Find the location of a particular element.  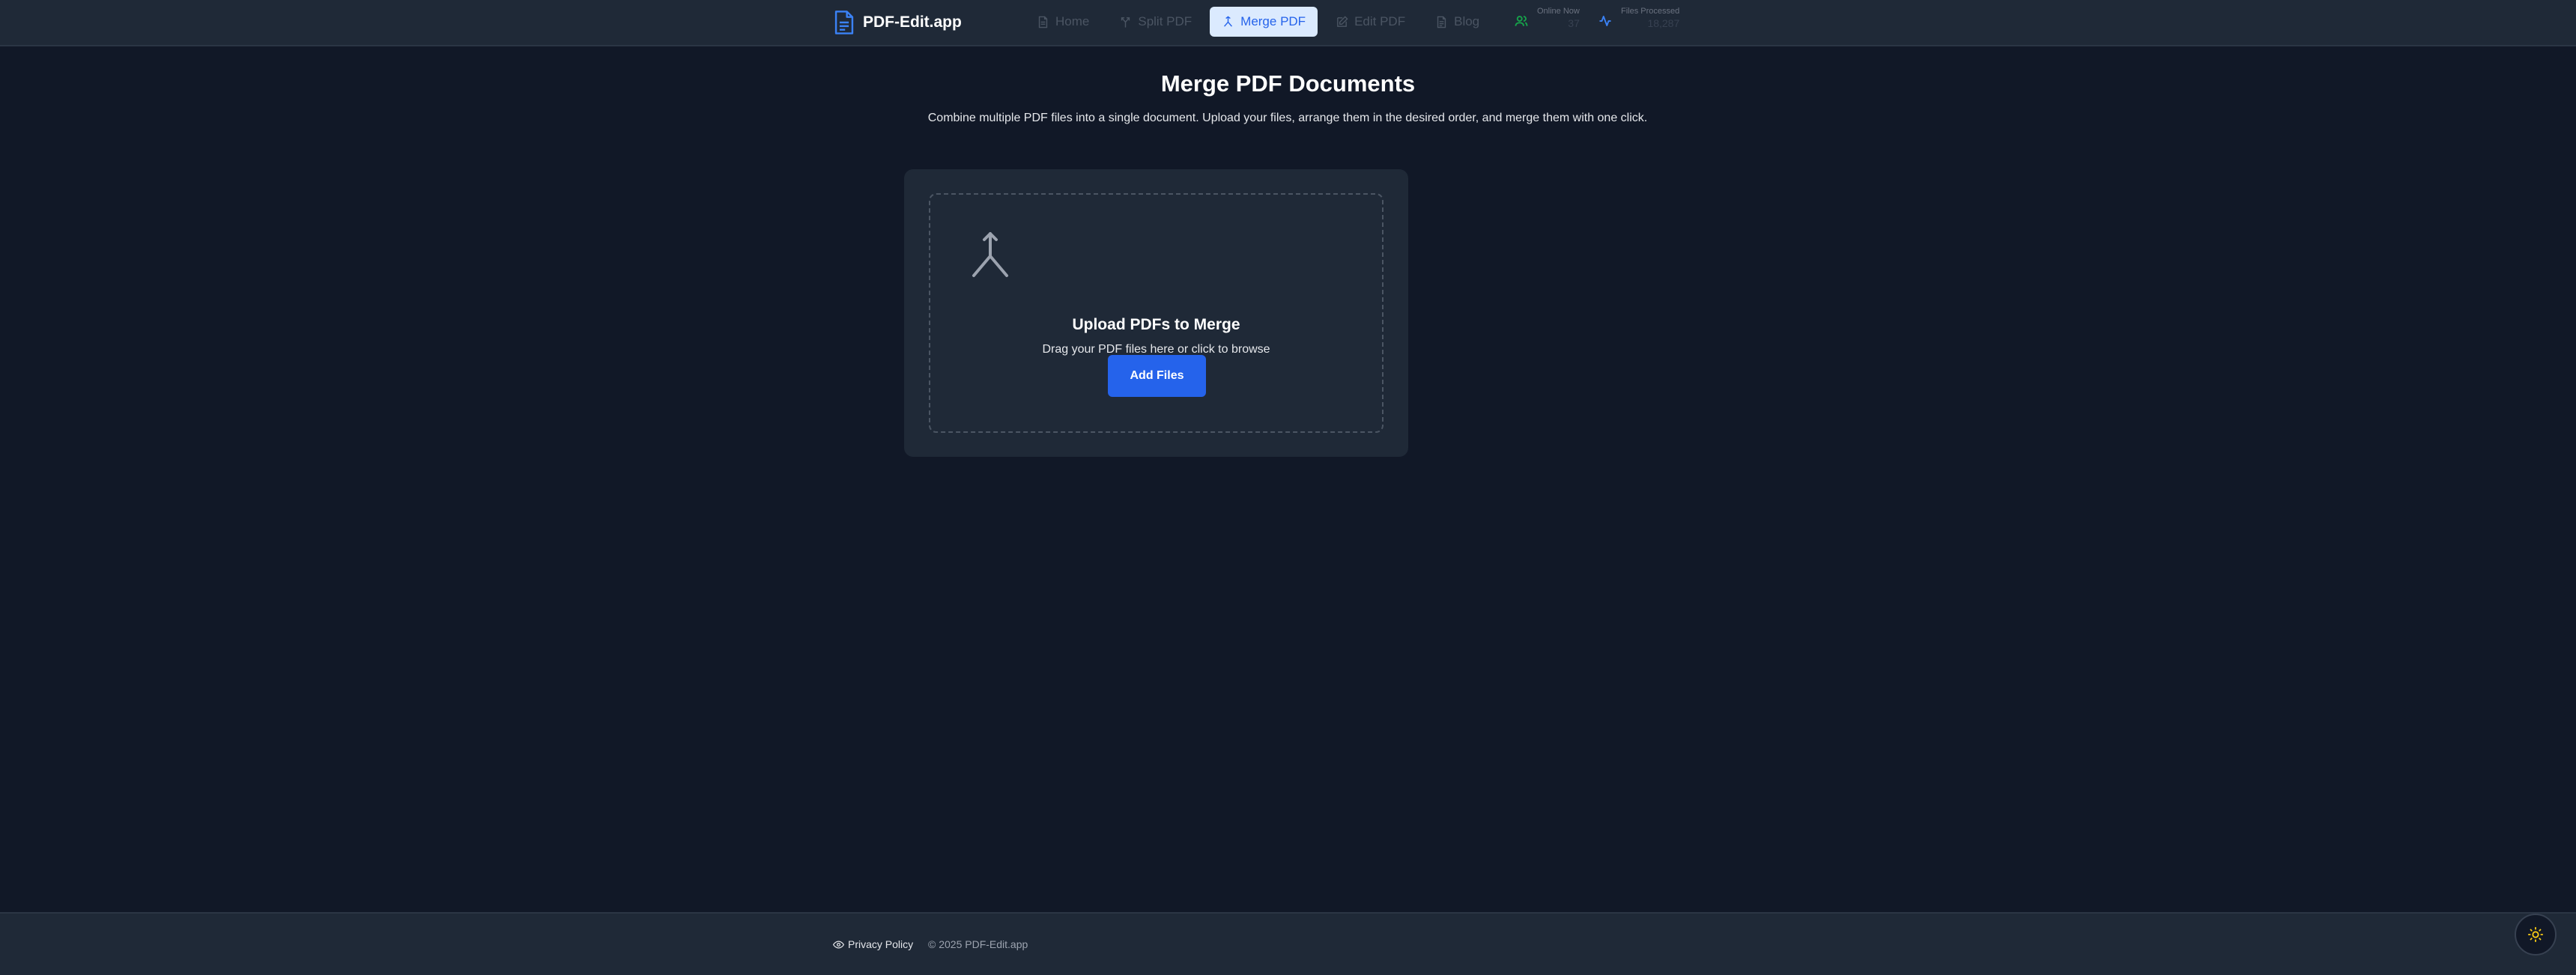

upload-title: Upload PDFs to Merge is located at coordinates (1156, 325).